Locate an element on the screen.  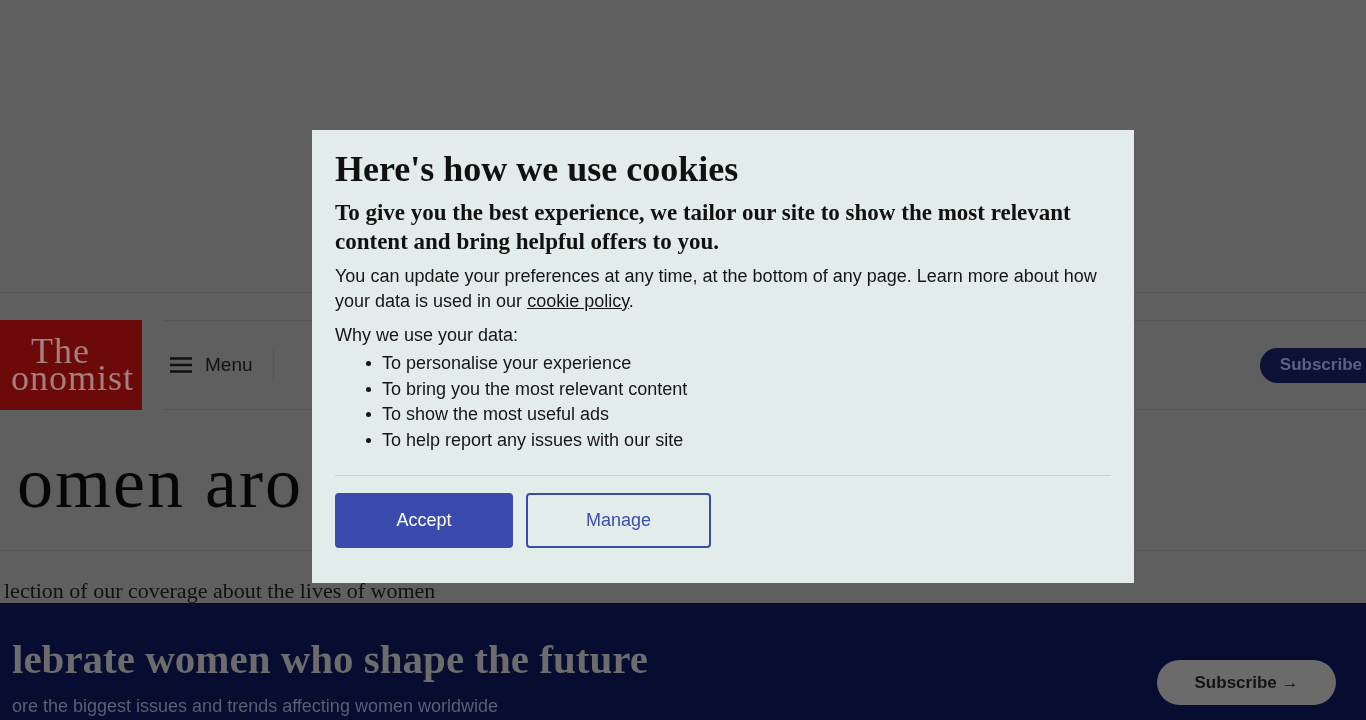
page-subtitle: lection of our coverage about the lives of women is located at coordinates (220, 591).